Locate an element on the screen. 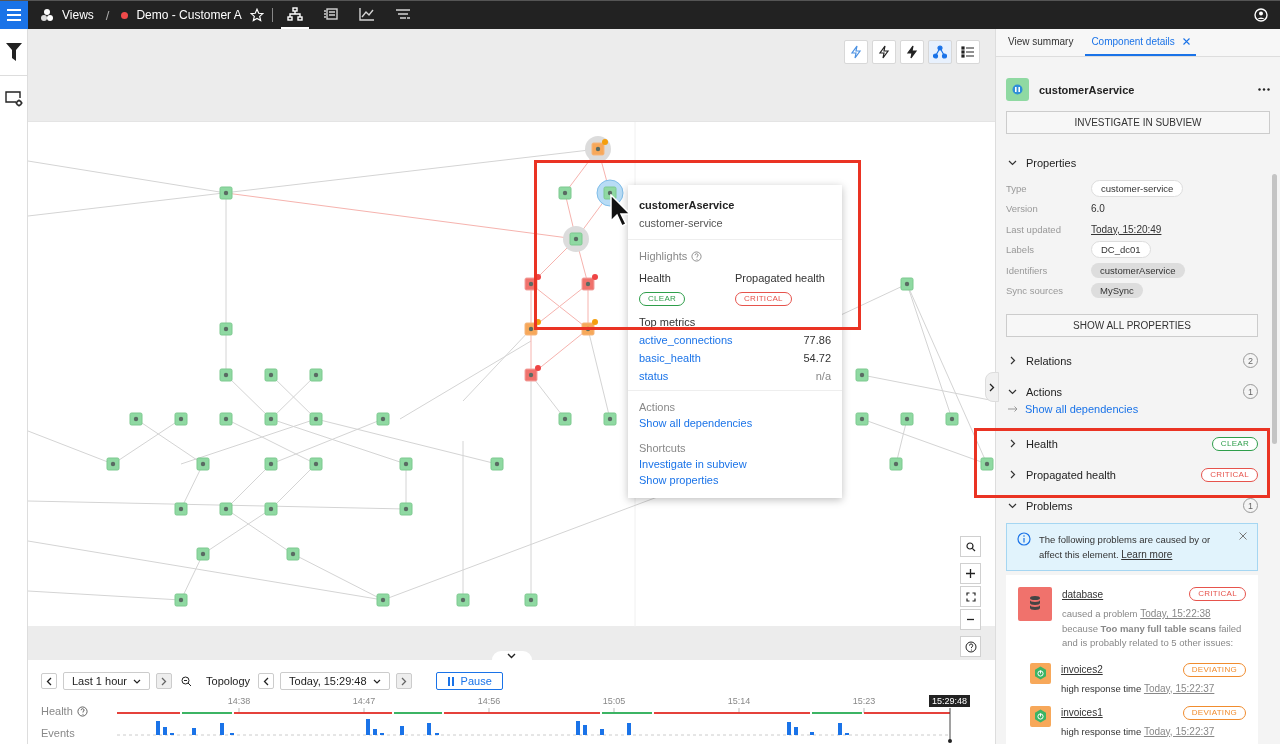 This screenshot has width=1280, height=744. health-track-label: Health is located at coordinates (57, 711).